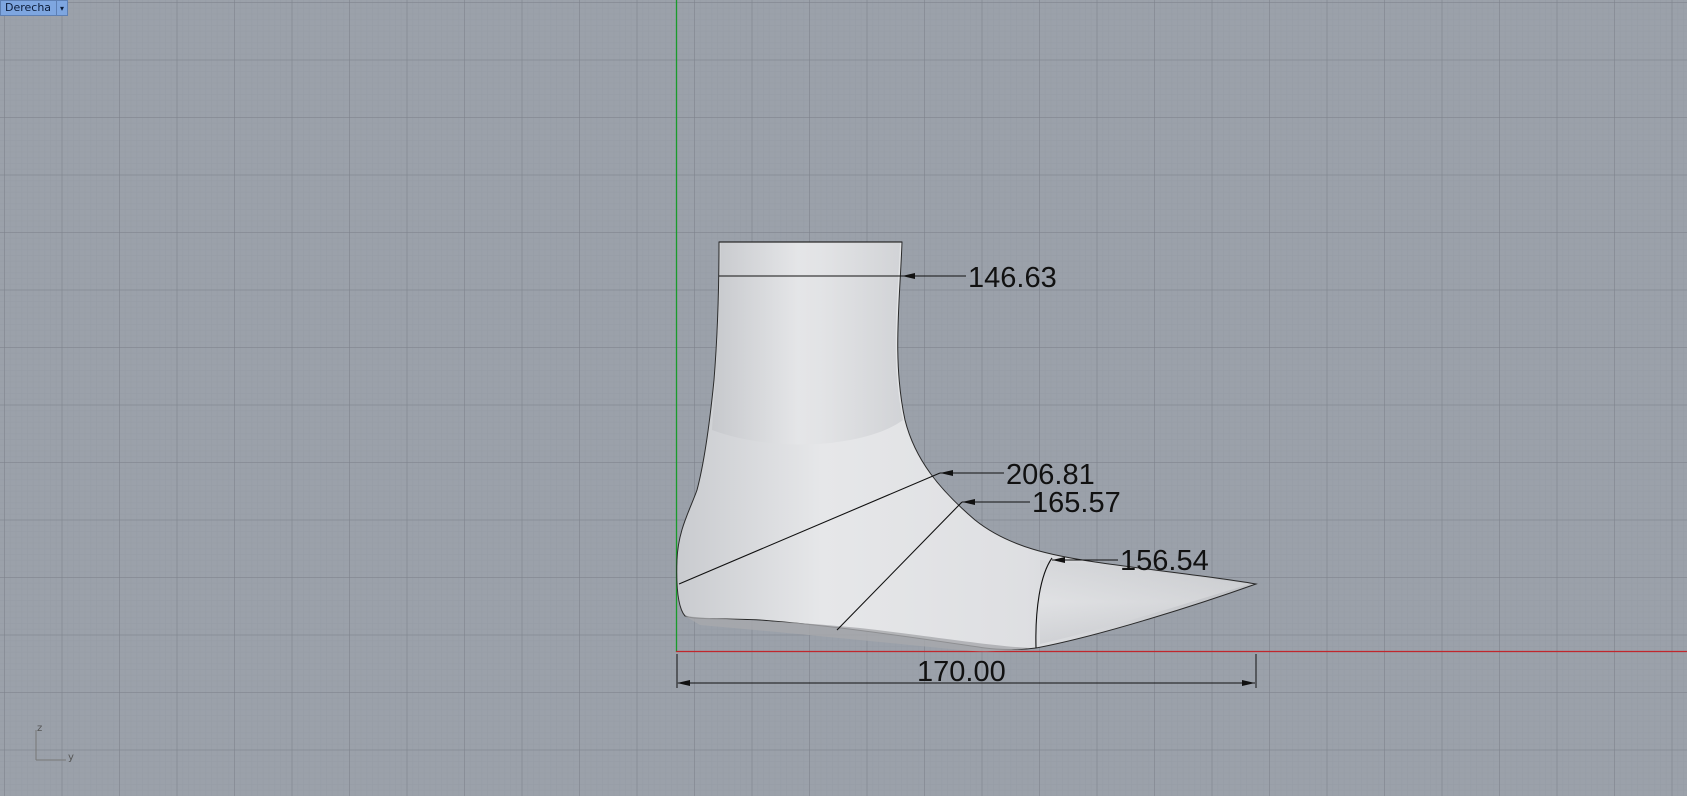 The width and height of the screenshot is (1687, 796). I want to click on axis-z-label: z, so click(39, 728).